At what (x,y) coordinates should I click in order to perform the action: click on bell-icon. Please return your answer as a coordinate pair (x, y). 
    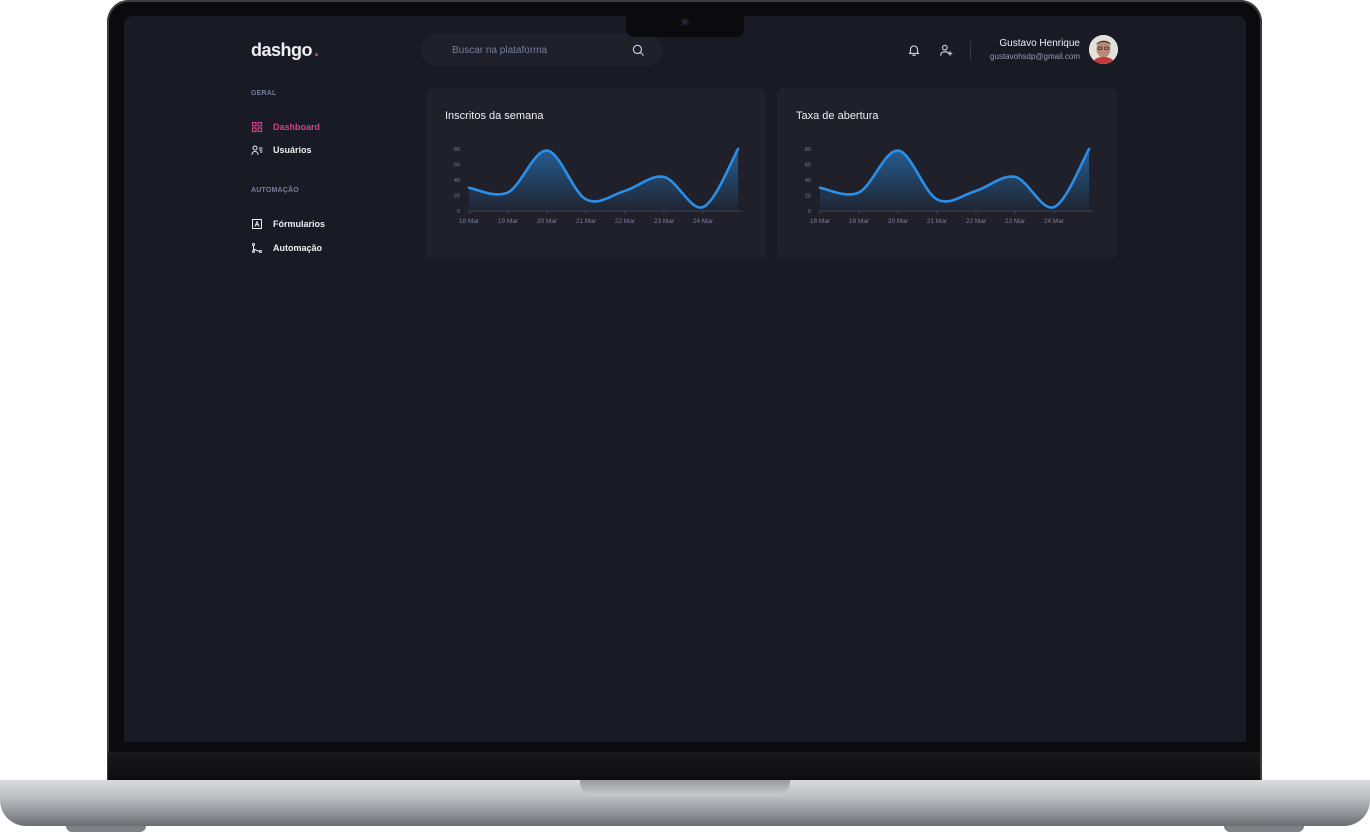
    Looking at the image, I should click on (914, 50).